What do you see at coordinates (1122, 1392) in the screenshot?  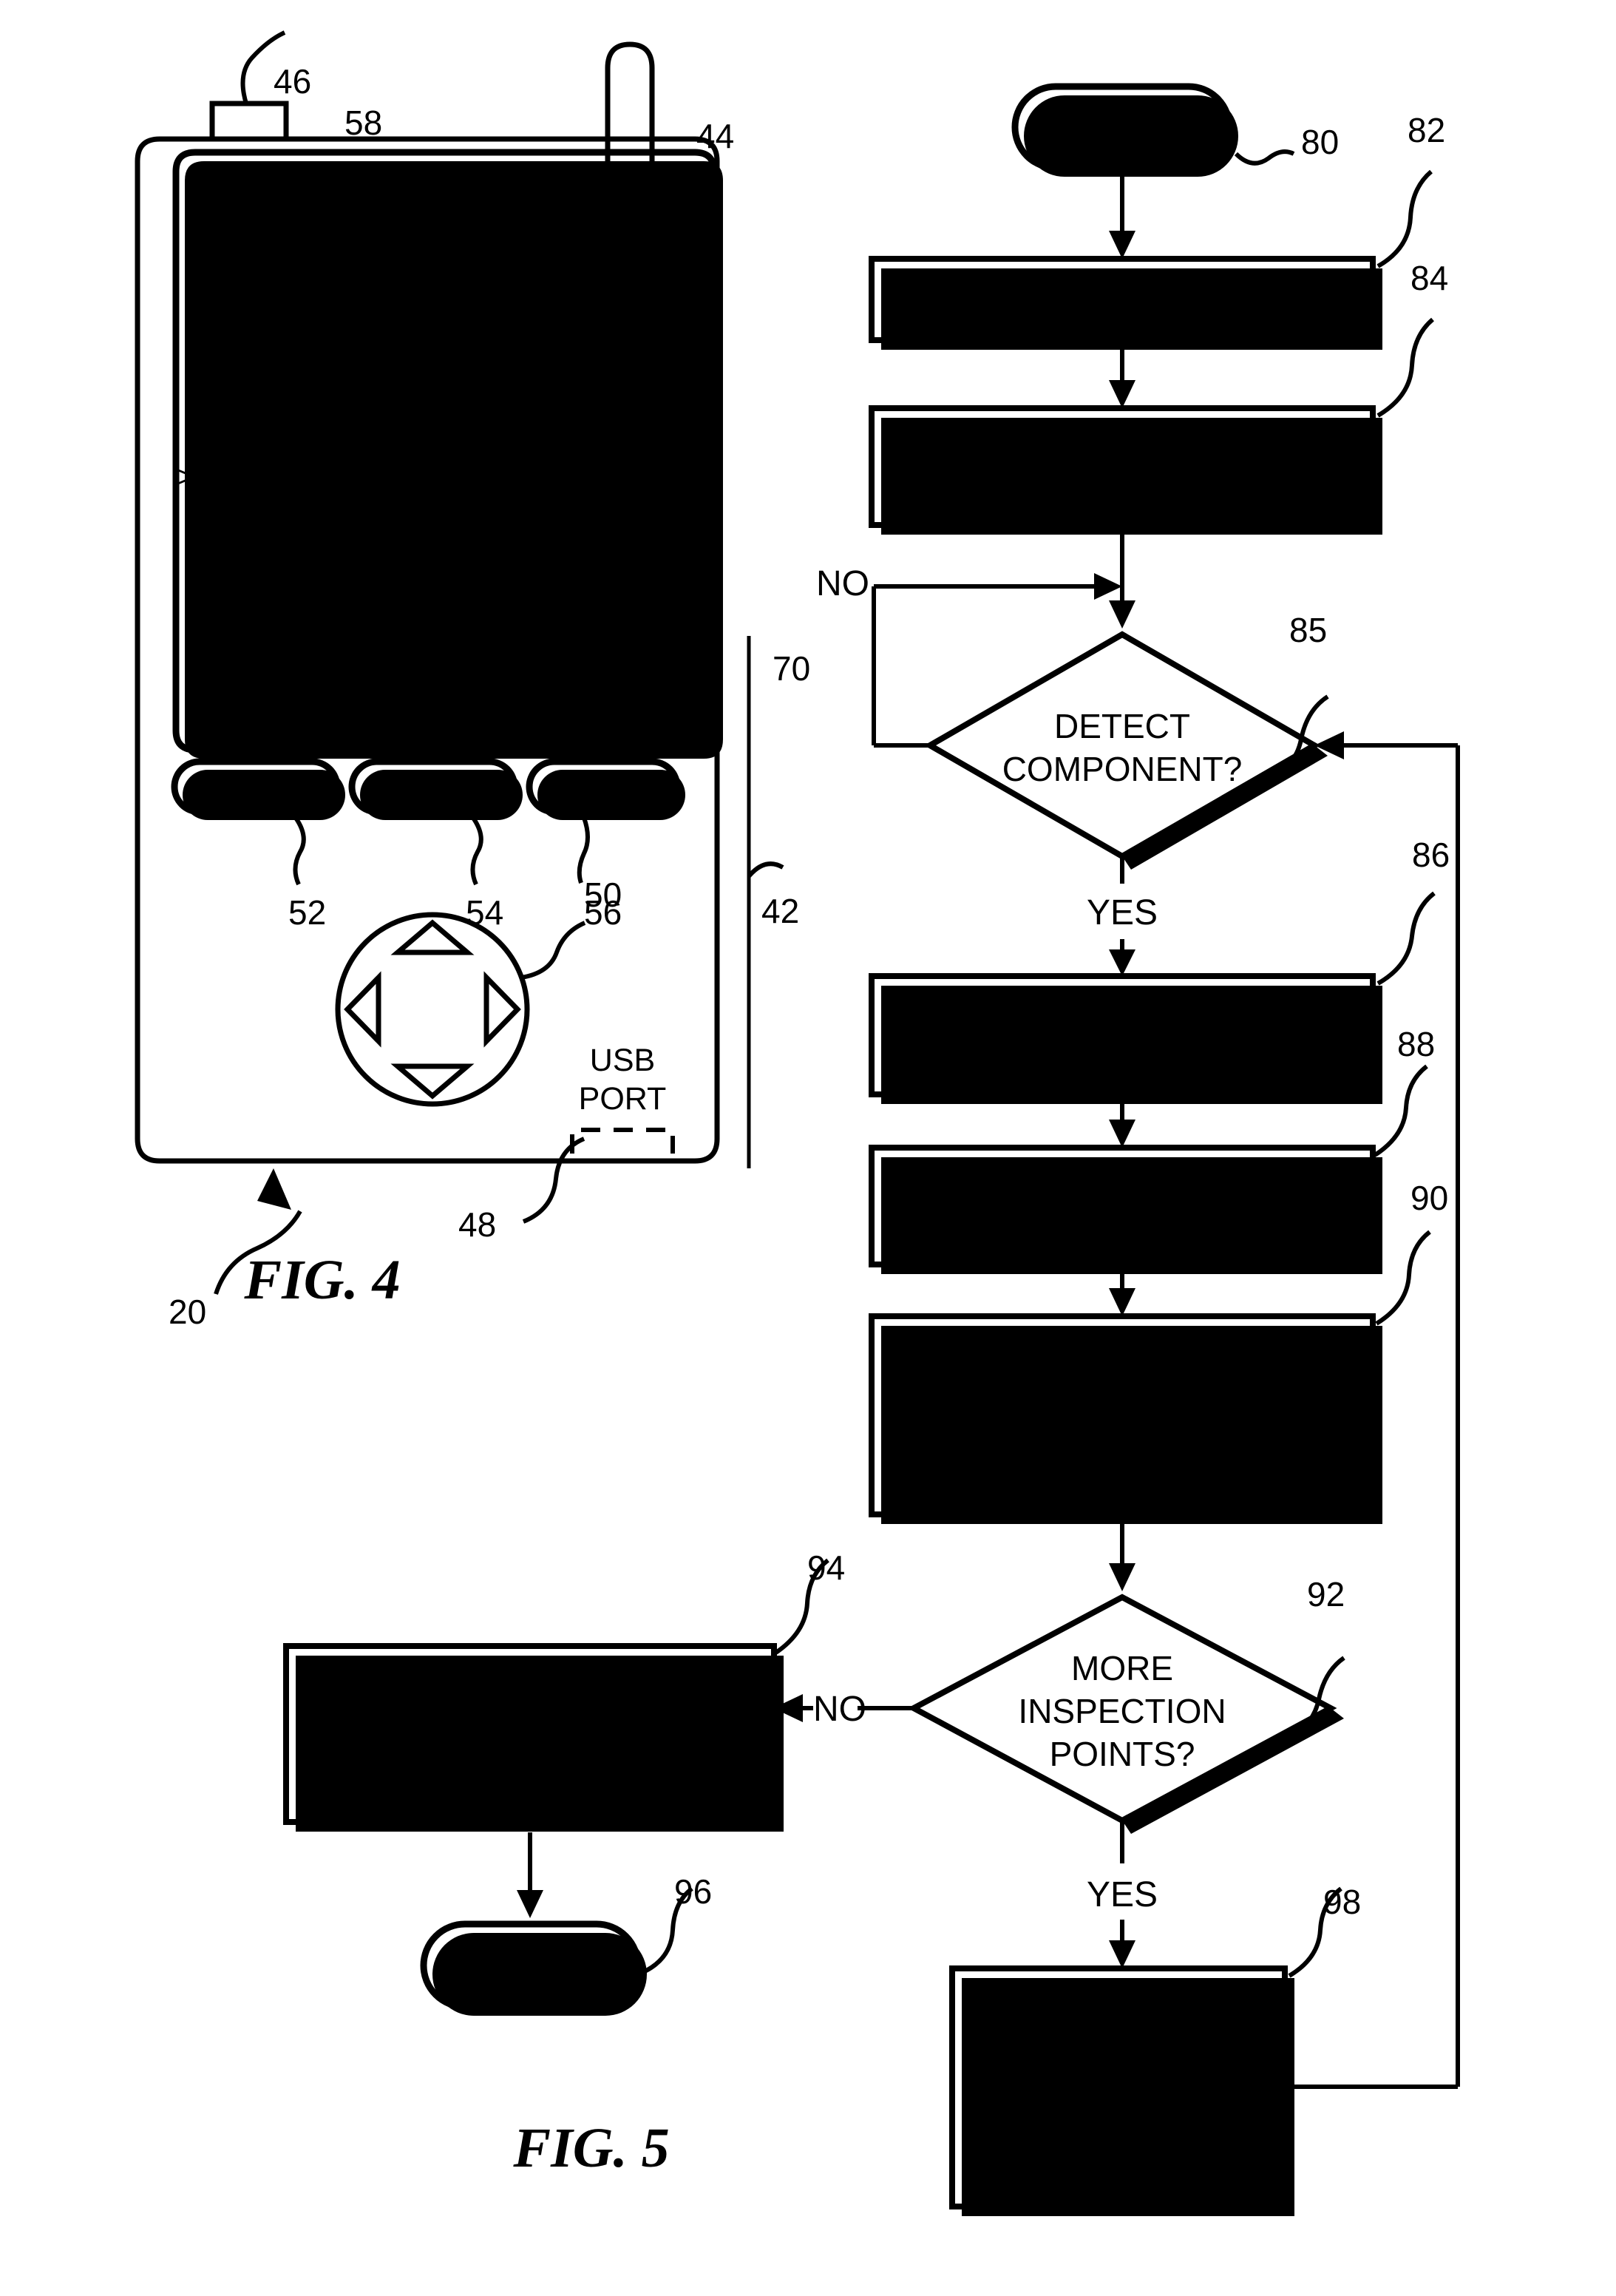 I see `enters-label-line-2: CONDITION OF` at bounding box center [1122, 1392].